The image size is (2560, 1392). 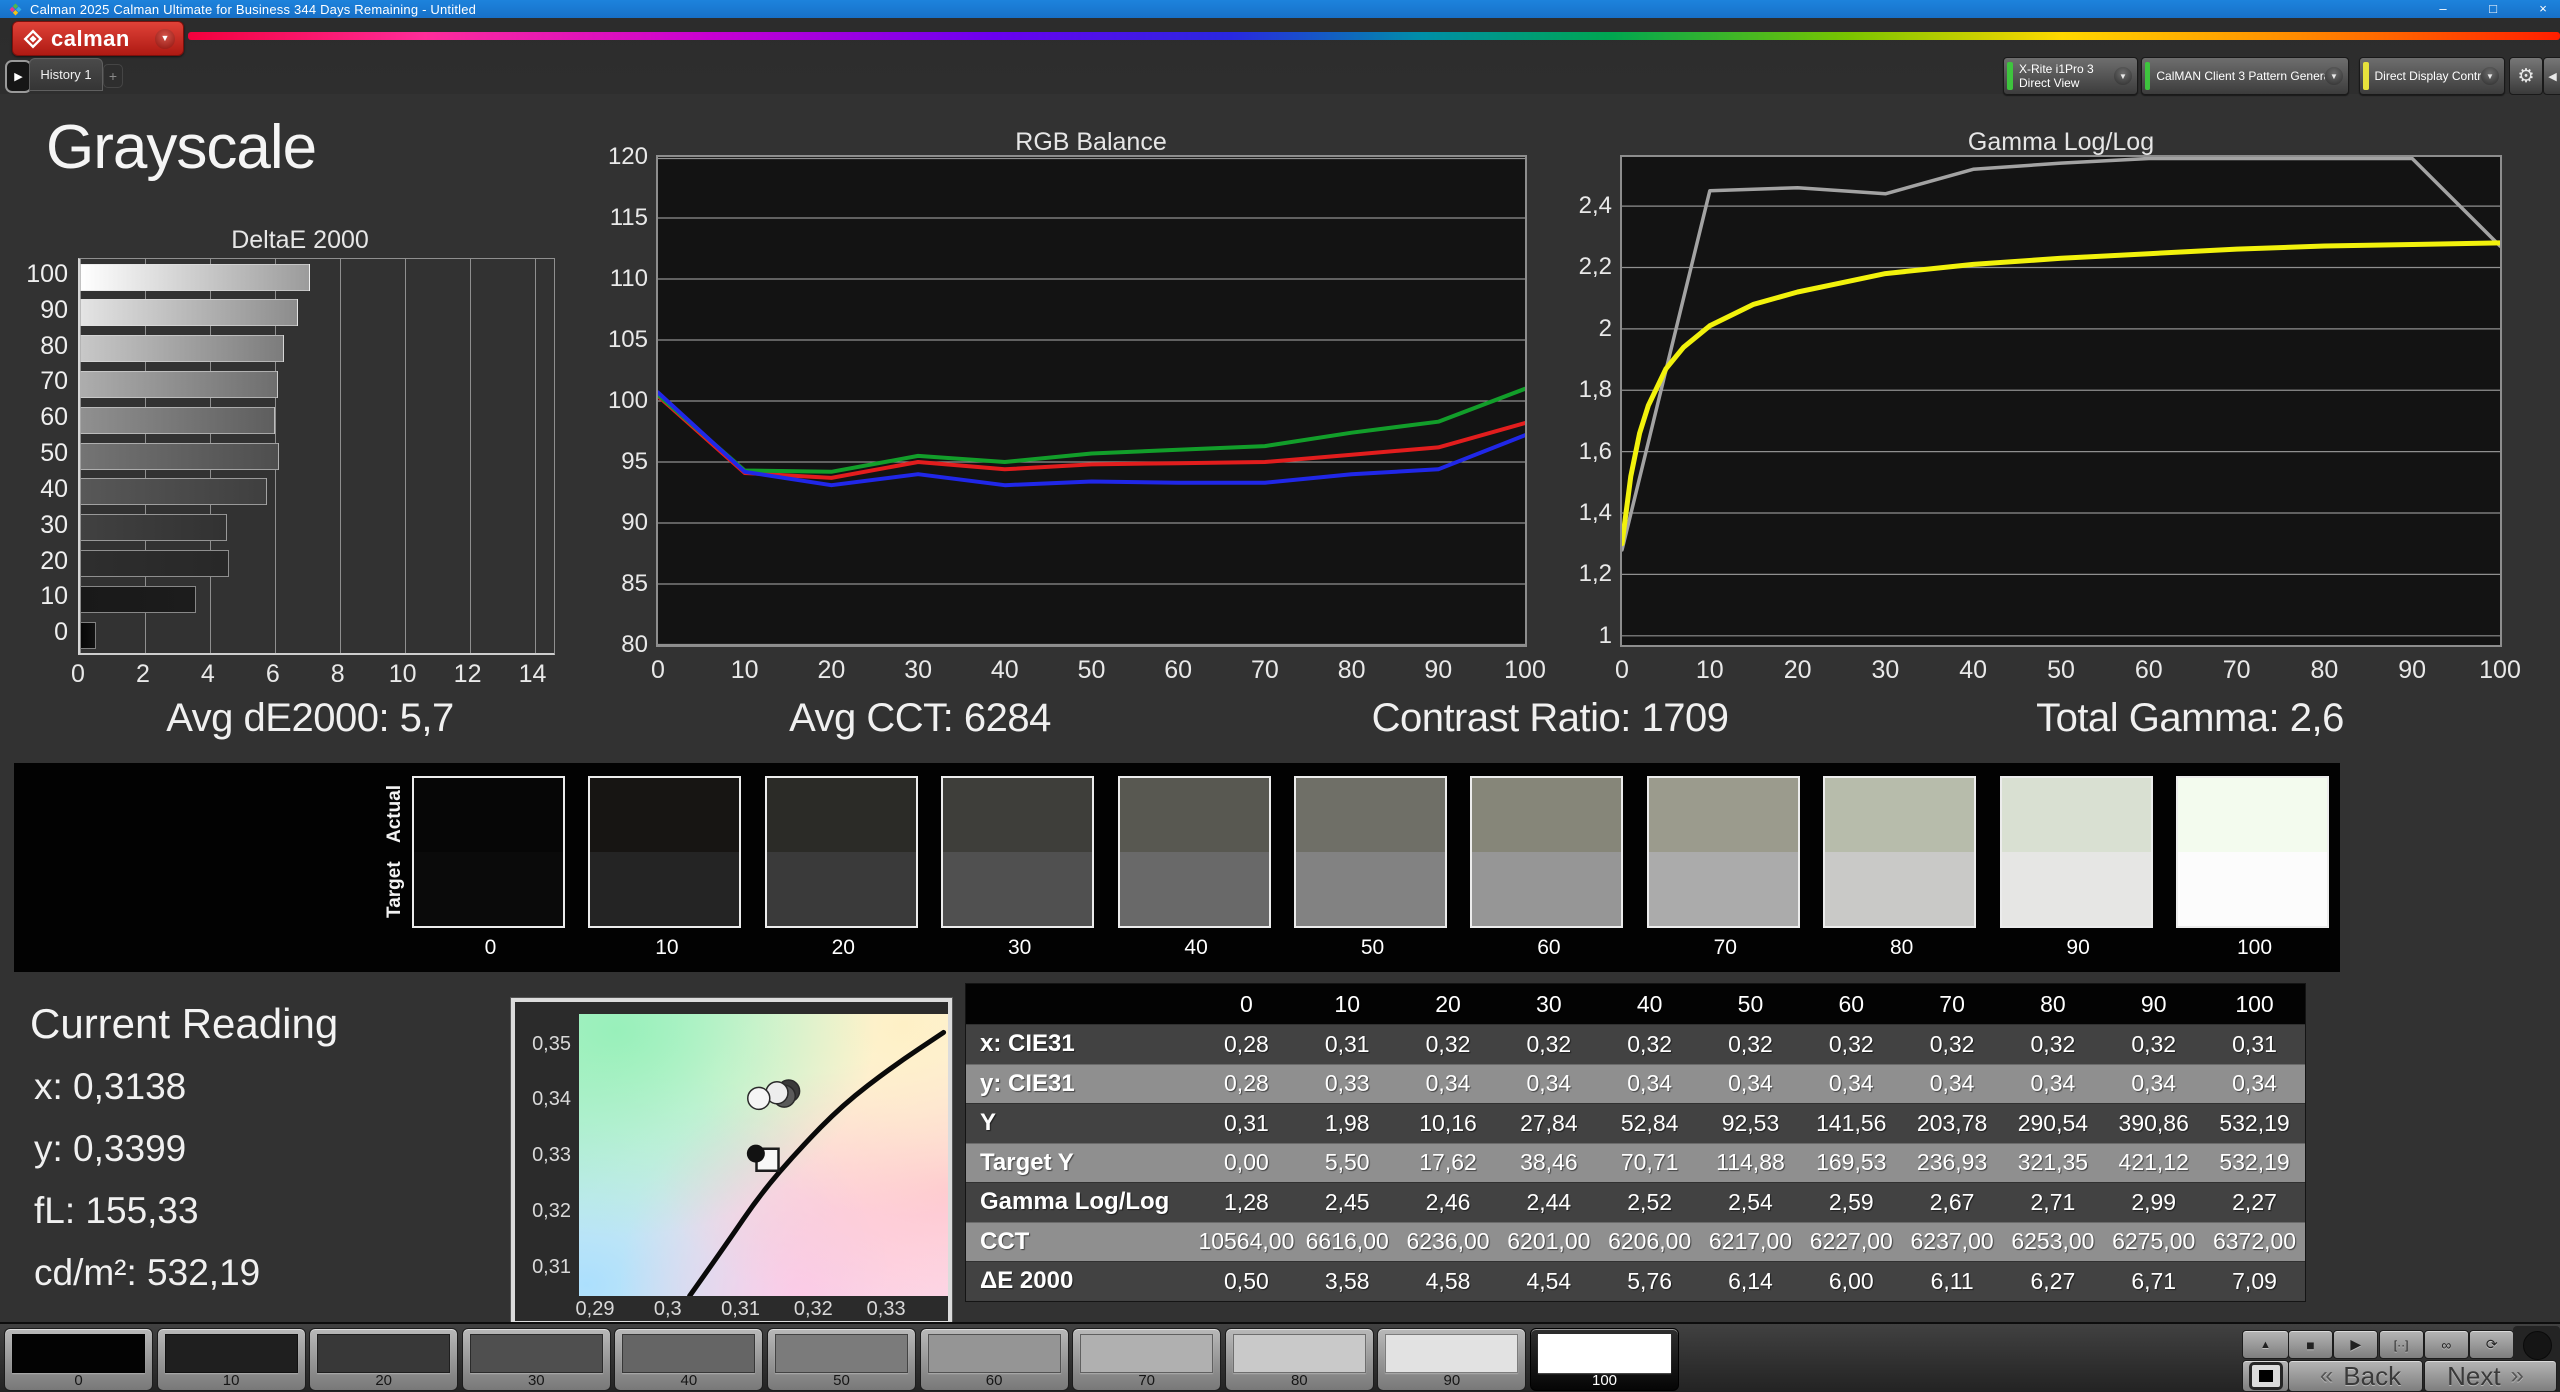 What do you see at coordinates (113, 76) in the screenshot?
I see `add-tab-button: +` at bounding box center [113, 76].